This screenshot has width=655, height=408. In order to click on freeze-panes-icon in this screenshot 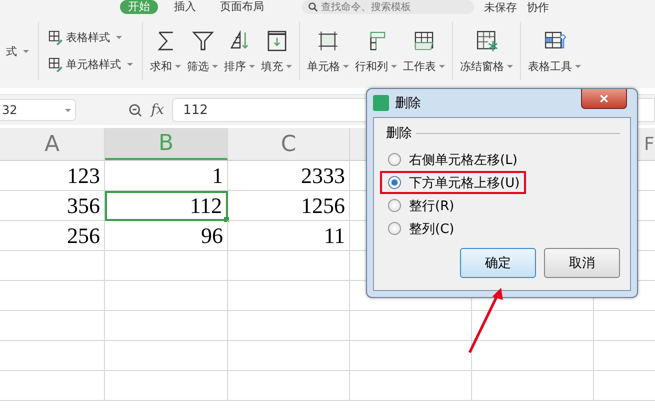, I will do `click(486, 40)`.